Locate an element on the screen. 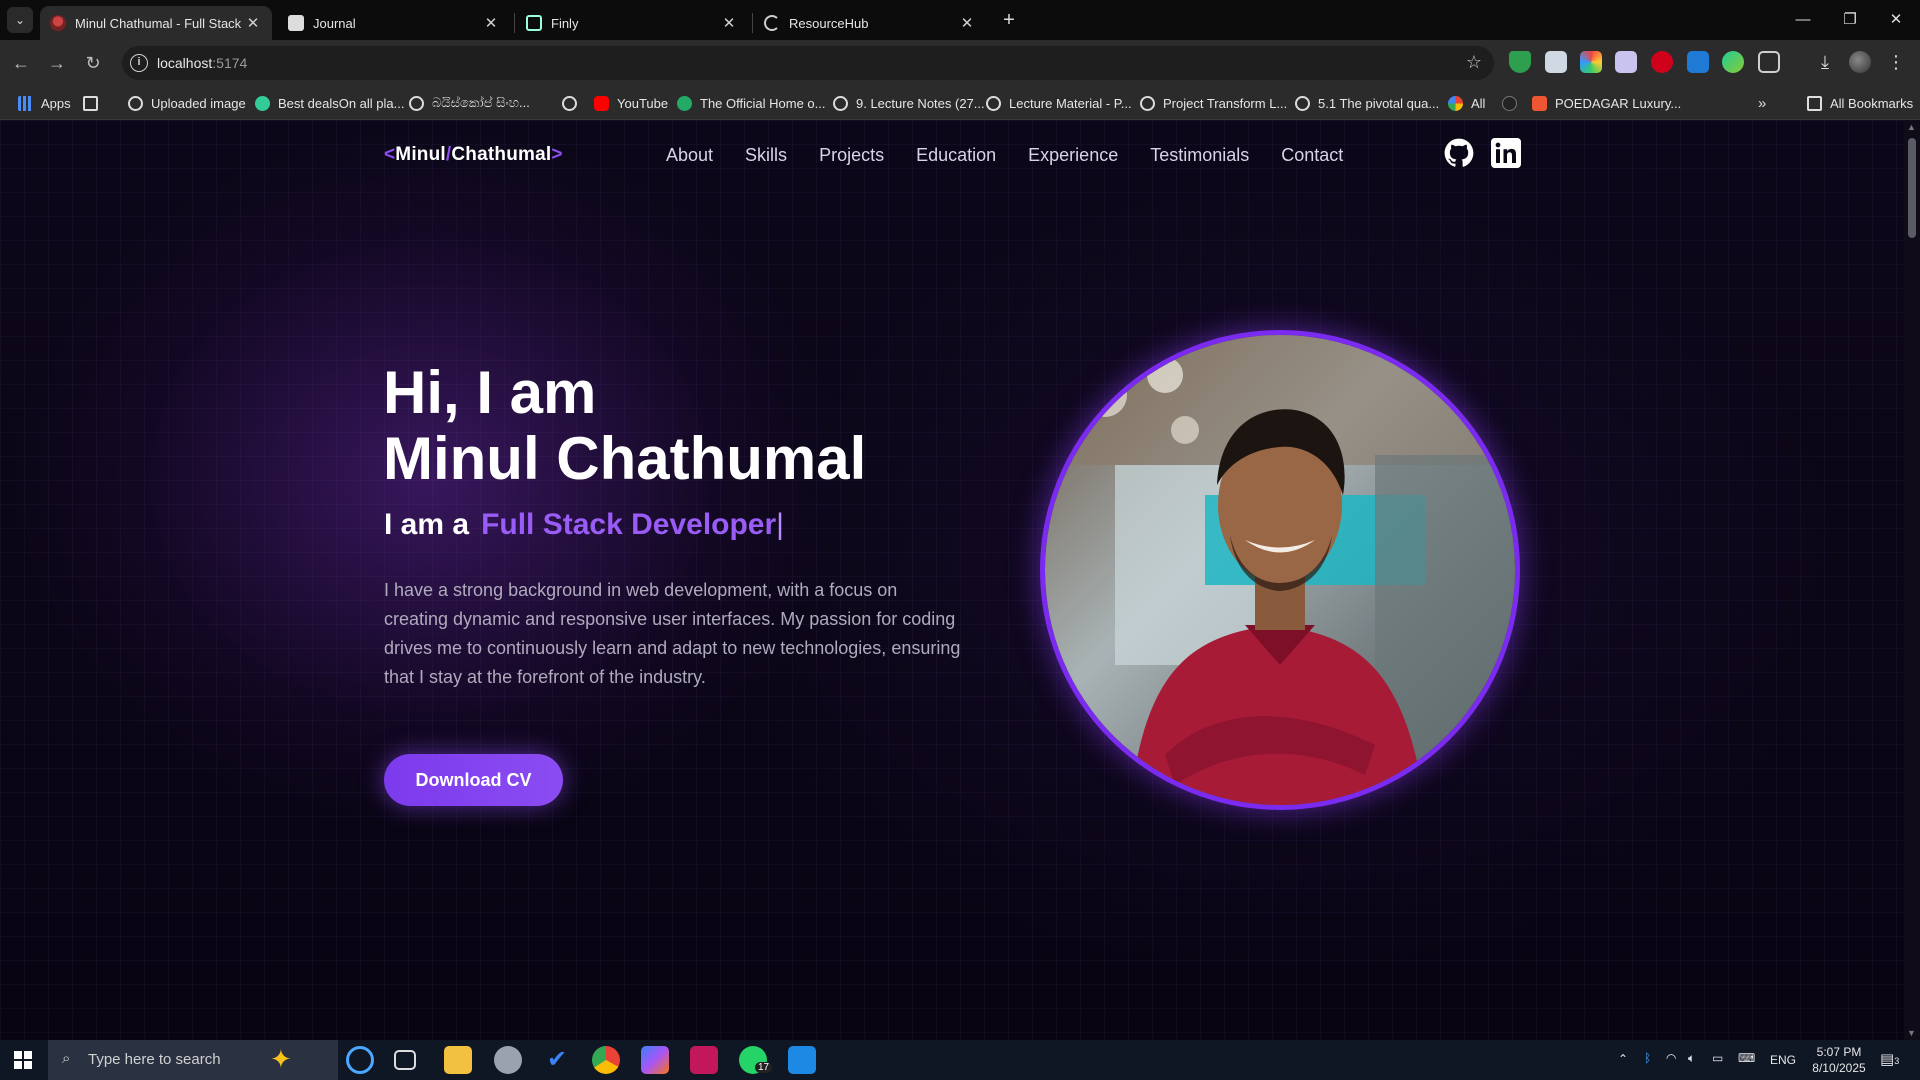  bookmark-star-icon: ☆ is located at coordinates (1474, 62).